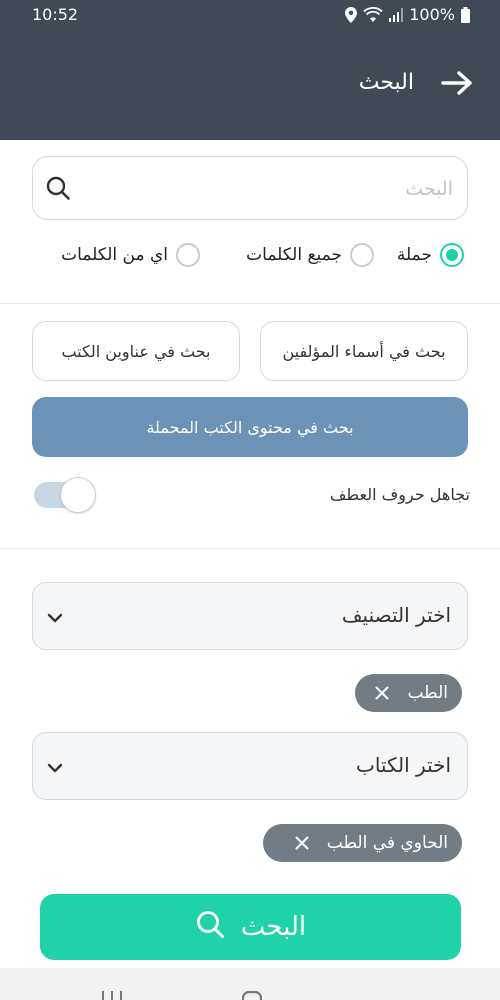 This screenshot has height=1000, width=500. I want to click on book-select-value: اختر الكتاب, so click(403, 765).